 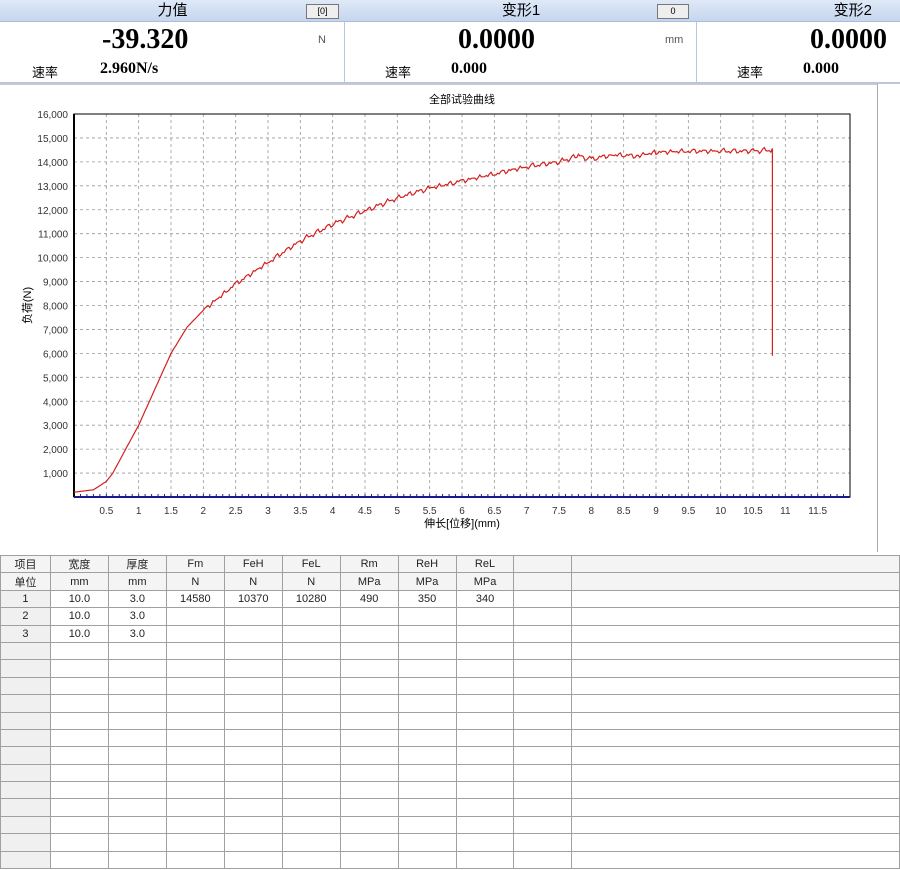 What do you see at coordinates (79, 599) in the screenshot?
I see `table-cell: 10.0` at bounding box center [79, 599].